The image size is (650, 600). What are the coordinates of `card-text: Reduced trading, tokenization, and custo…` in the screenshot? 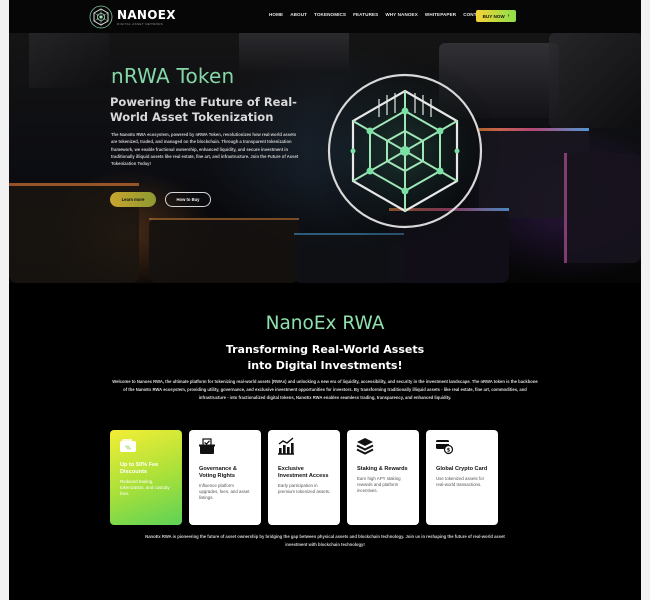 It's located at (145, 488).